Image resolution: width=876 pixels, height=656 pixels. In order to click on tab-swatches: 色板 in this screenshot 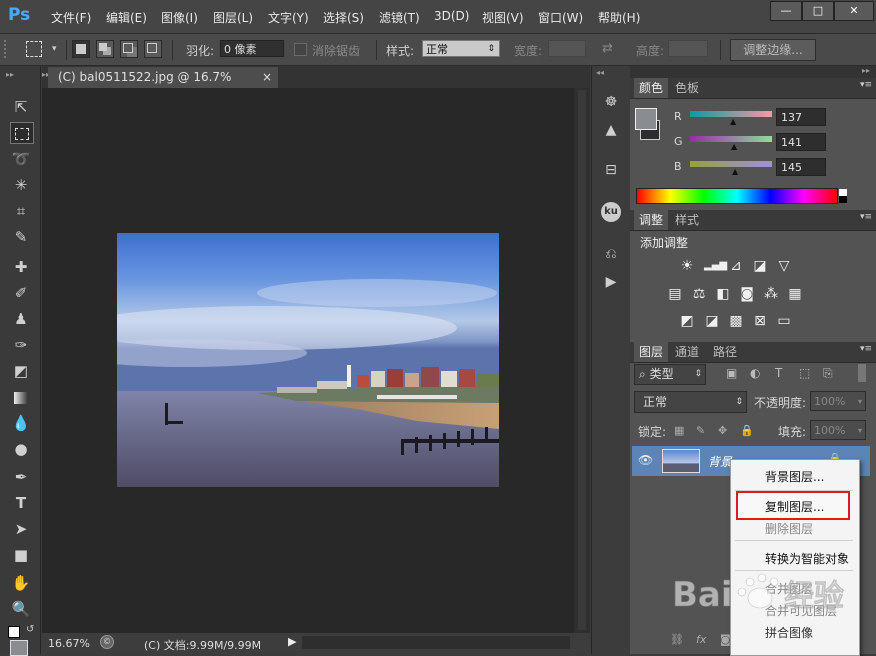, I will do `click(687, 88)`.